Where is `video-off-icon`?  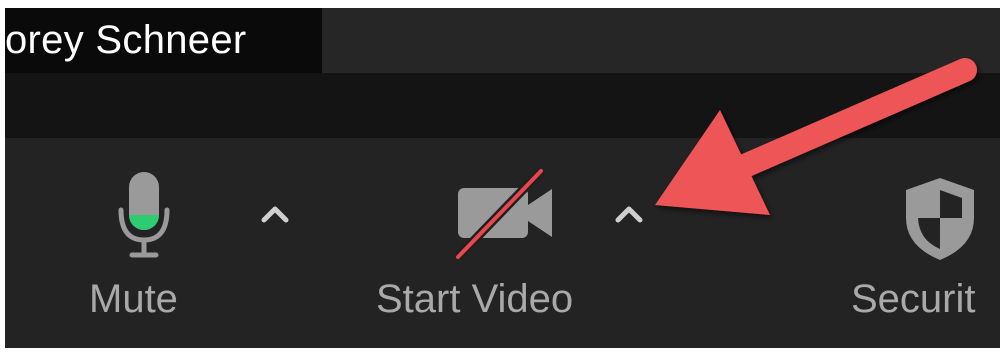
video-off-icon is located at coordinates (503, 214).